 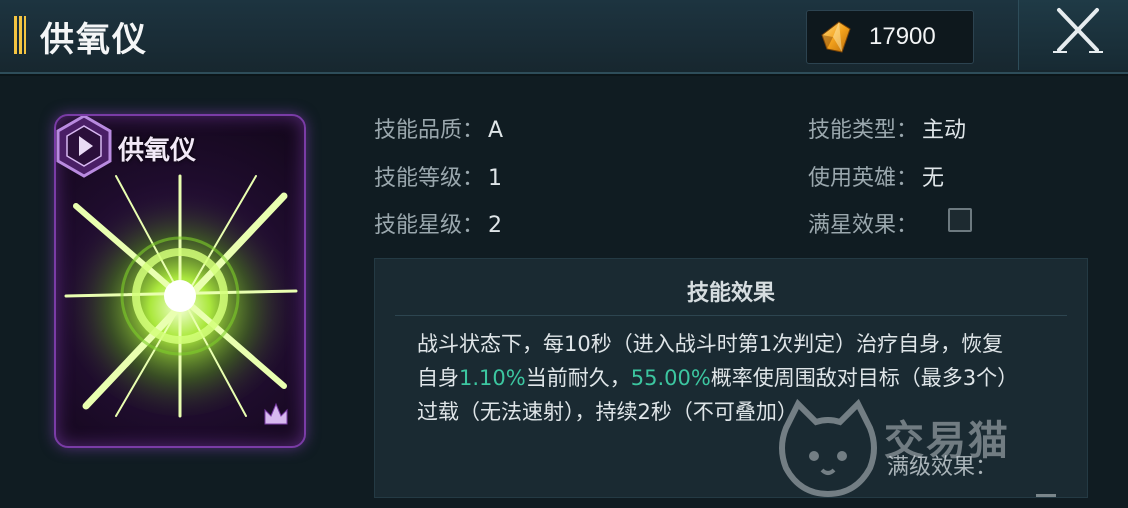 What do you see at coordinates (960, 220) in the screenshot?
I see `full-star-checkbox` at bounding box center [960, 220].